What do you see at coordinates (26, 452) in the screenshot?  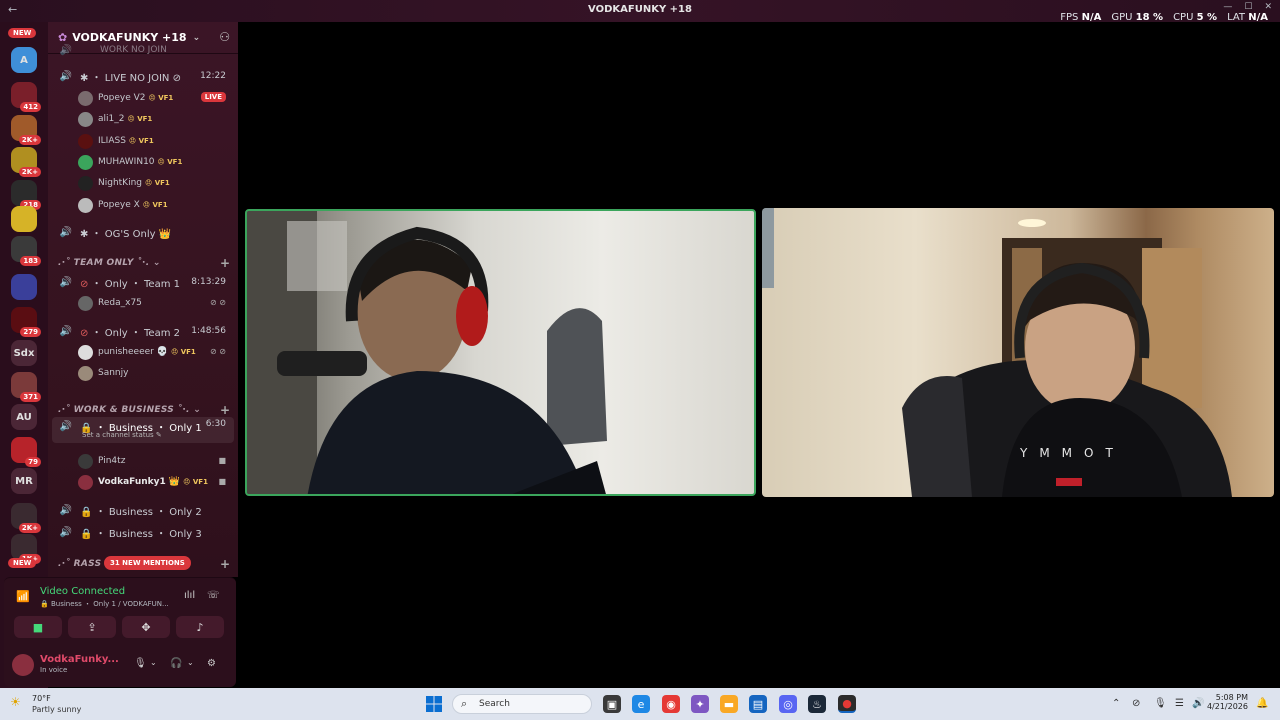 I see `server-icon: 79` at bounding box center [26, 452].